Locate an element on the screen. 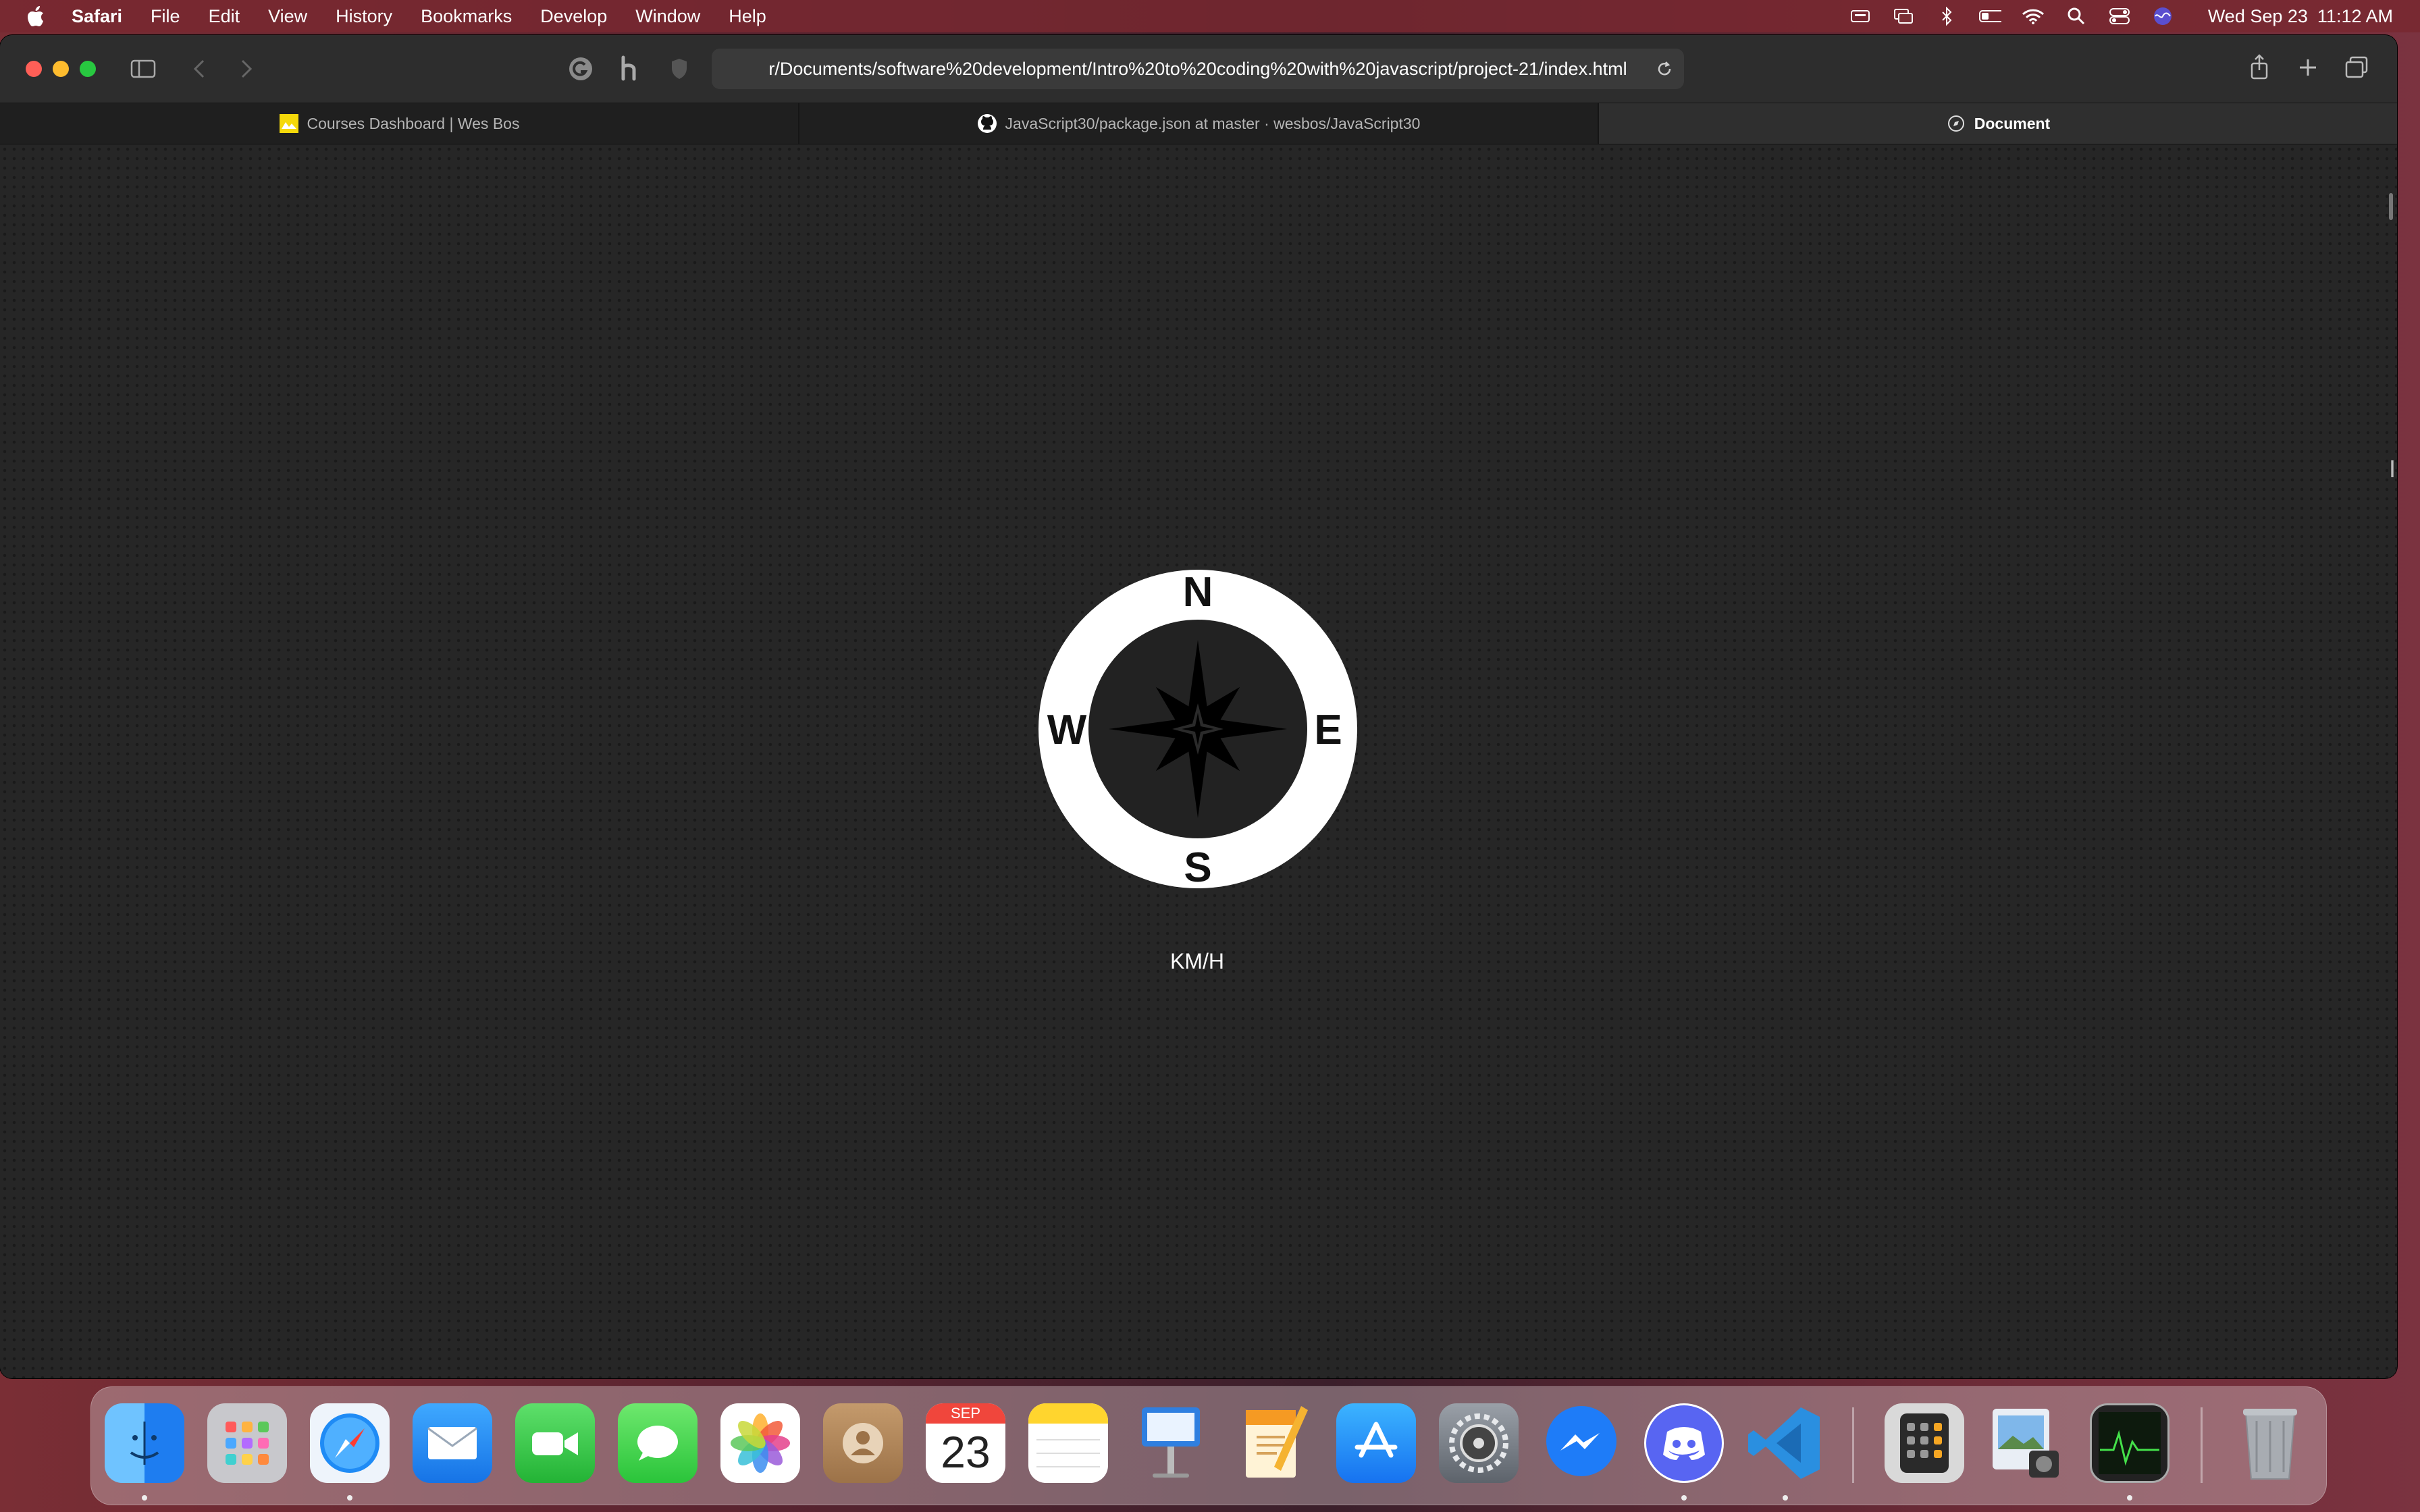  launchpad-icon is located at coordinates (247, 1443).